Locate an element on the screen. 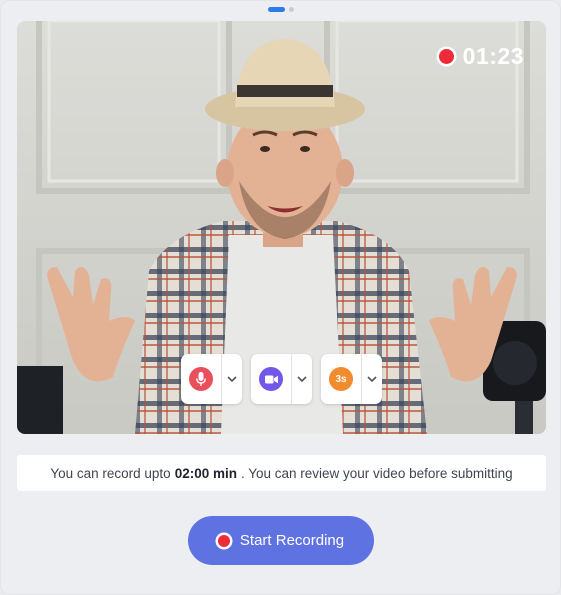 This screenshot has width=561, height=595. media-controls: 3s is located at coordinates (281, 379).